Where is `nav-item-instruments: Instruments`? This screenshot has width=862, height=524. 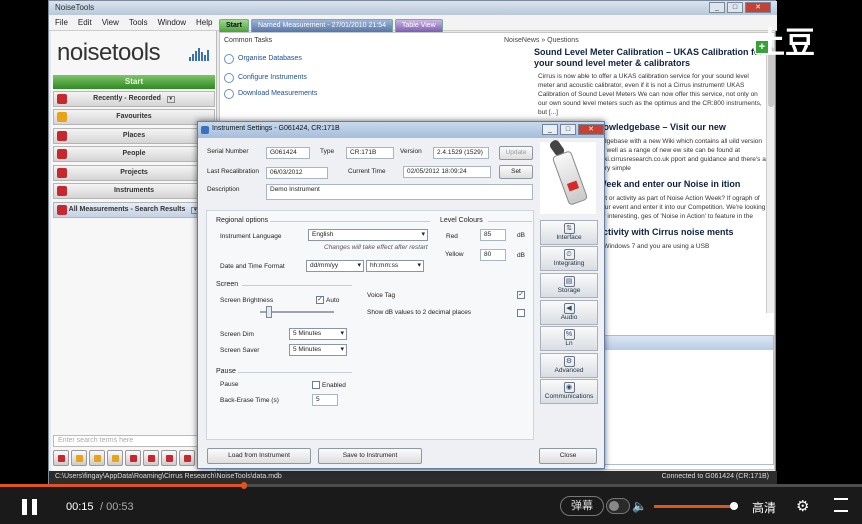
nav-item-instruments: Instruments is located at coordinates (134, 191).